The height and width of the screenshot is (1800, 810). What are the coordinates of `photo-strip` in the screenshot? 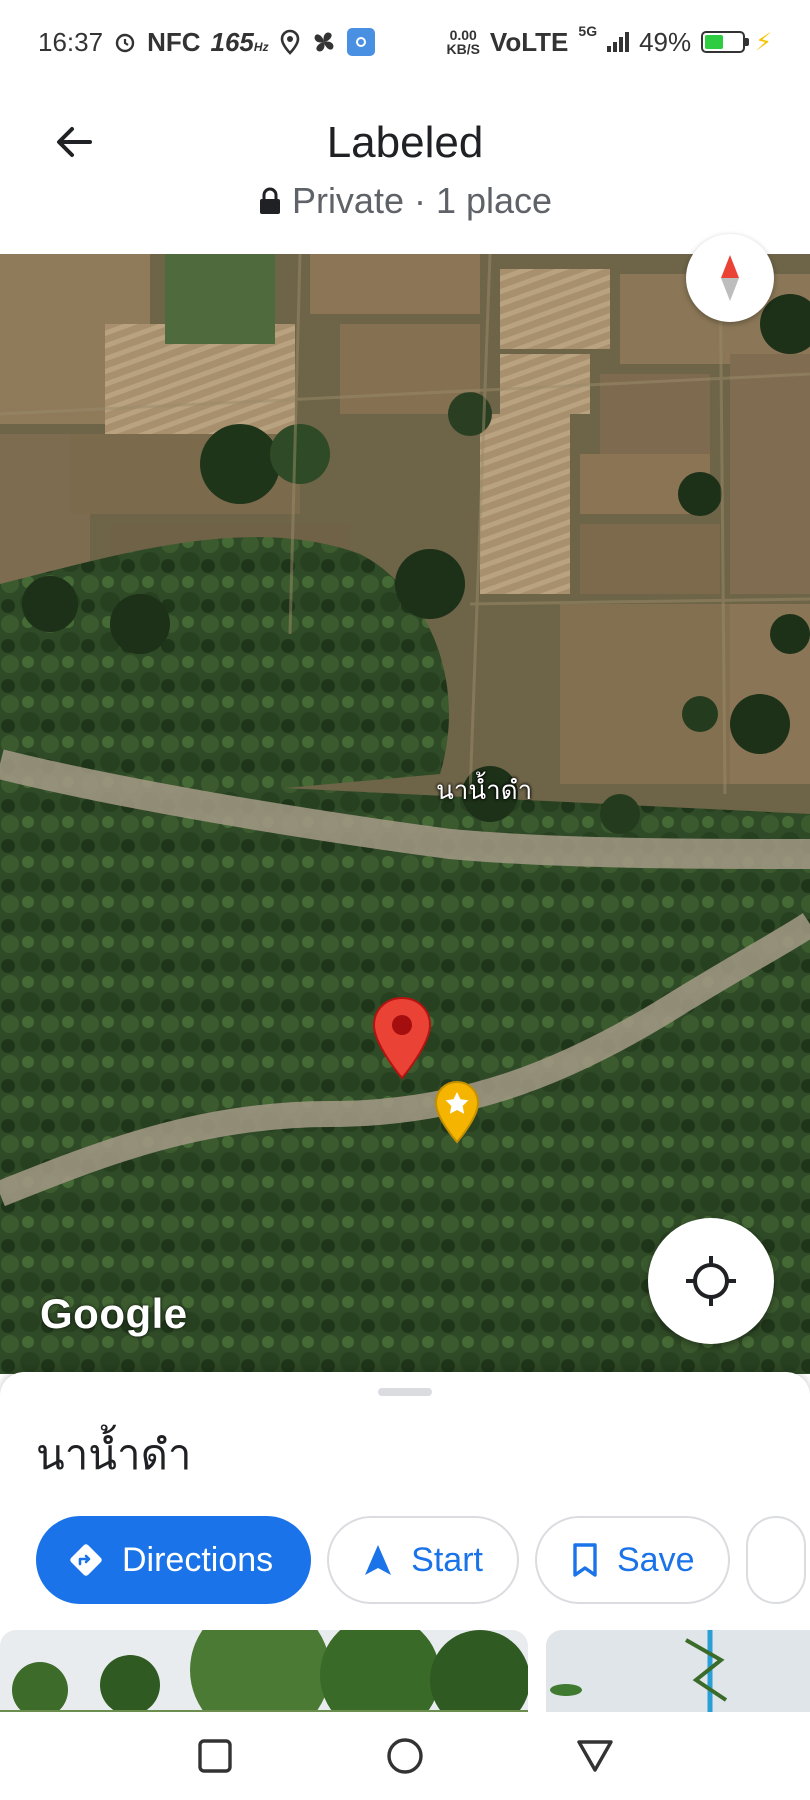 It's located at (405, 1671).